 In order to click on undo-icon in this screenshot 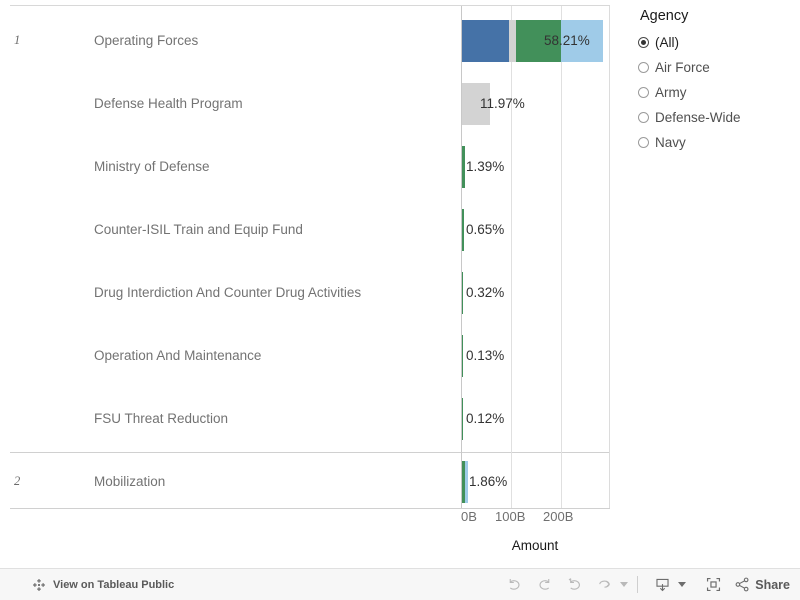, I will do `click(514, 584)`.